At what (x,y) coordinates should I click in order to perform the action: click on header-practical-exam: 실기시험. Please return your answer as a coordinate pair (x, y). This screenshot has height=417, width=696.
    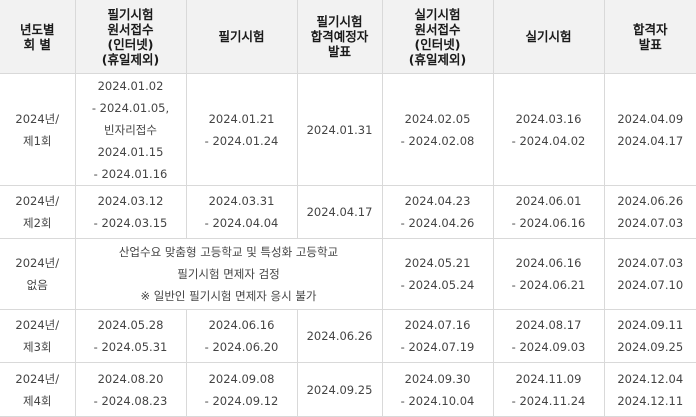
    Looking at the image, I should click on (548, 37).